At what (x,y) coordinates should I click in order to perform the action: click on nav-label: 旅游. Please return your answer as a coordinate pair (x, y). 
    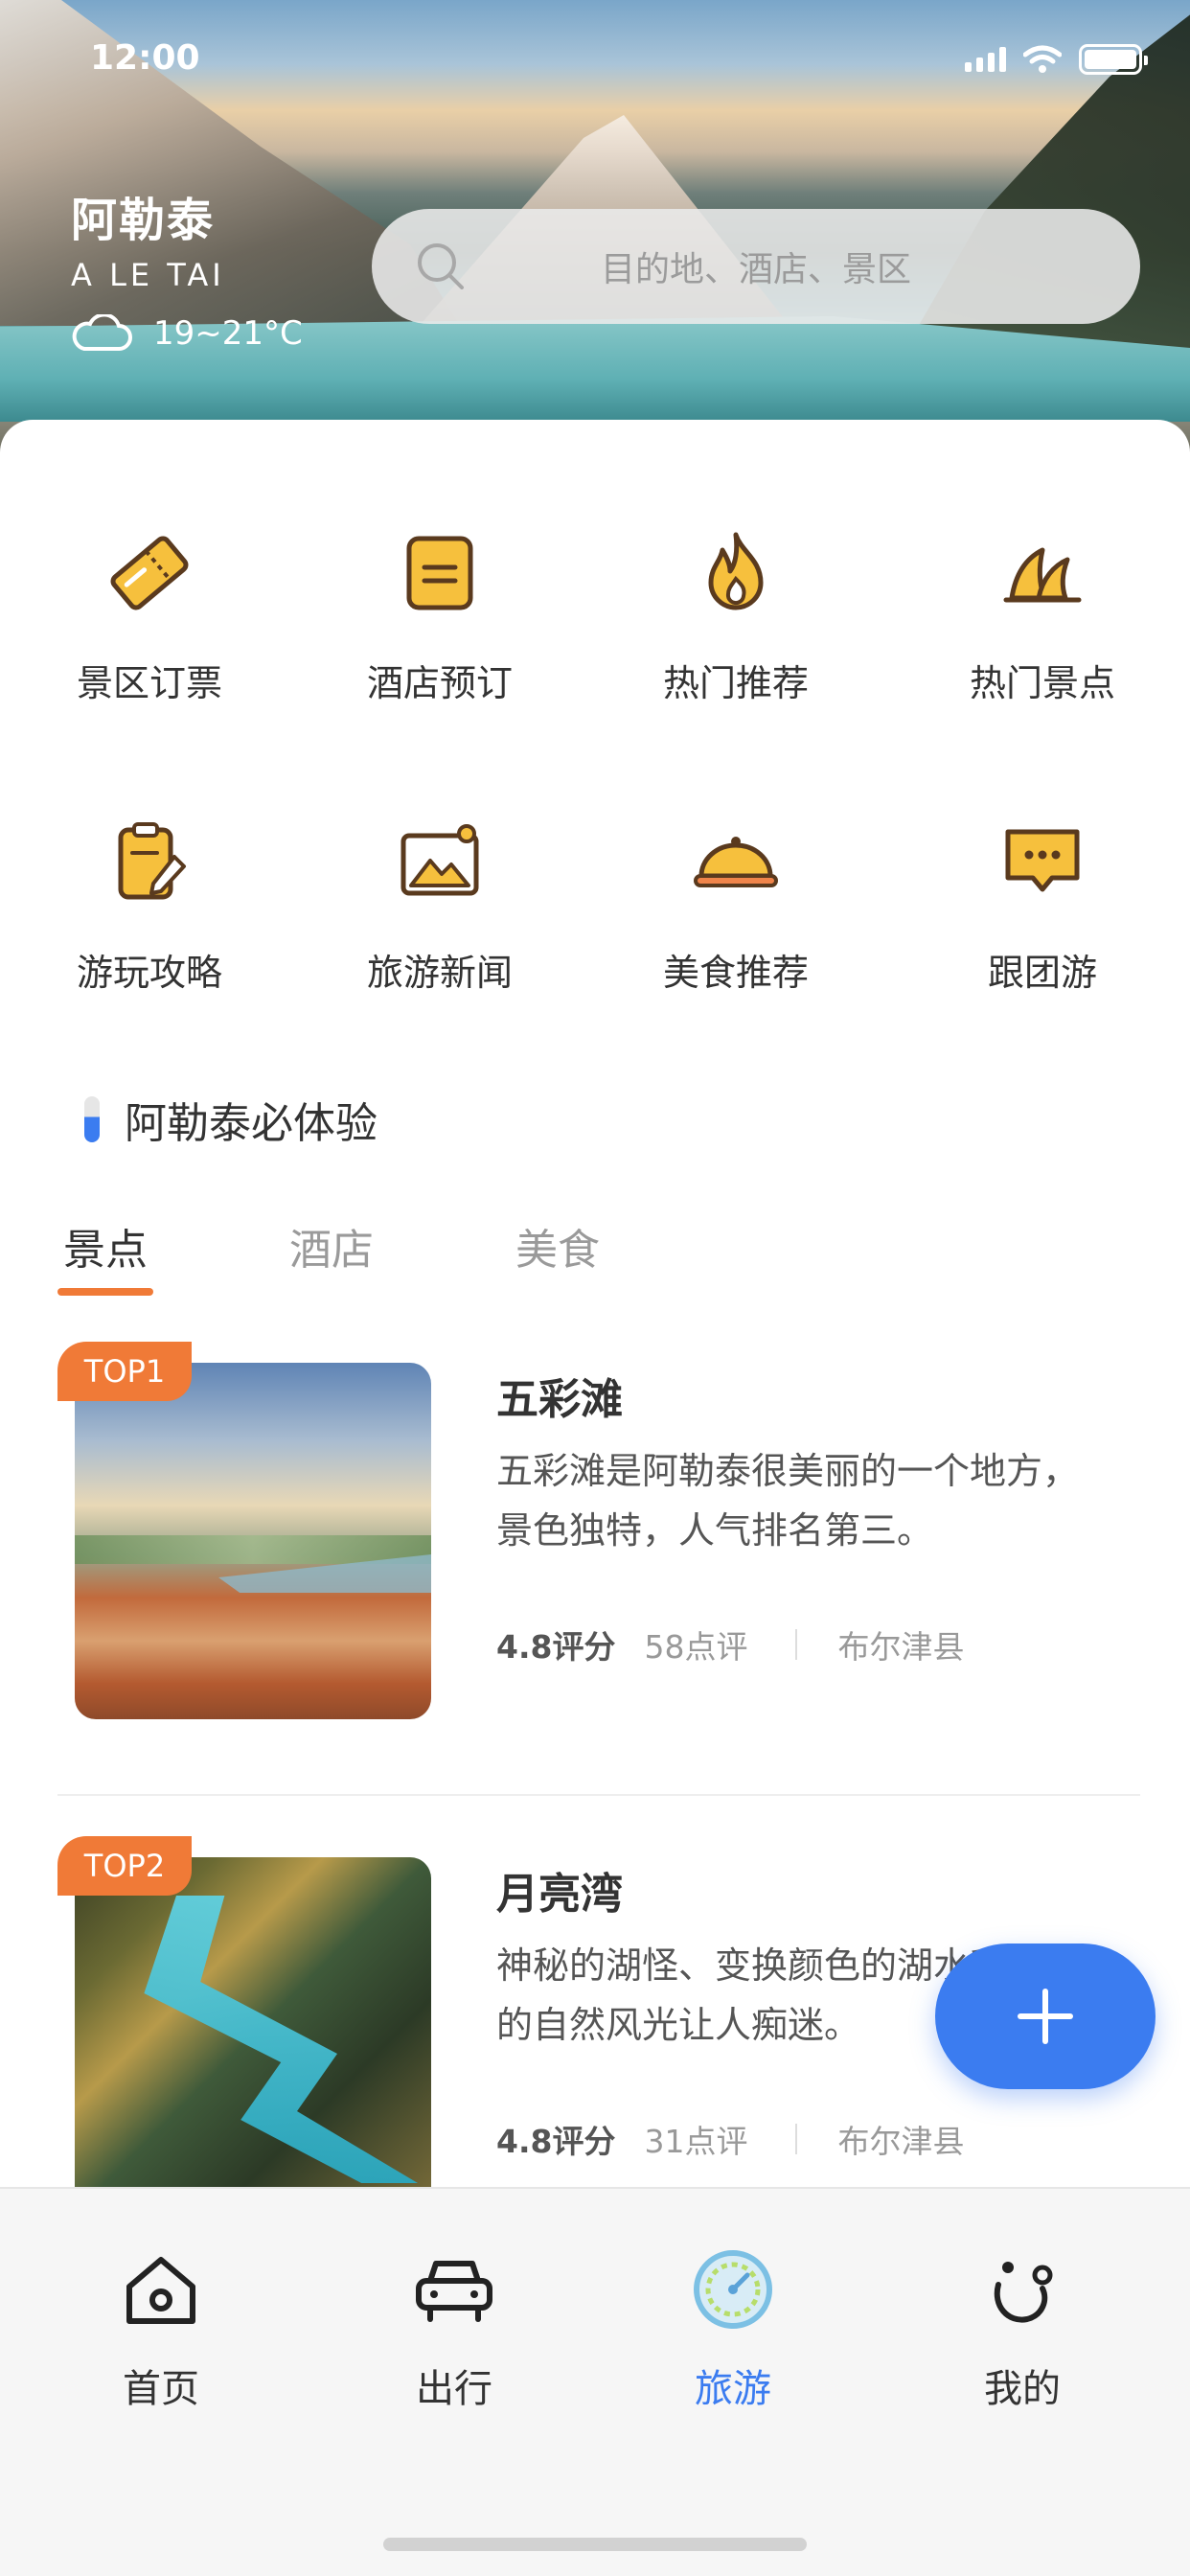
    Looking at the image, I should click on (733, 2389).